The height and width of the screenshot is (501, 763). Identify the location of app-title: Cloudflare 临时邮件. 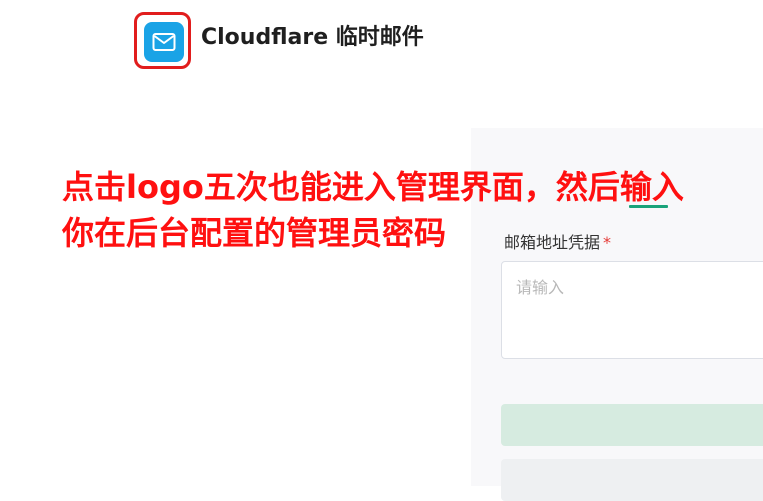
(312, 37).